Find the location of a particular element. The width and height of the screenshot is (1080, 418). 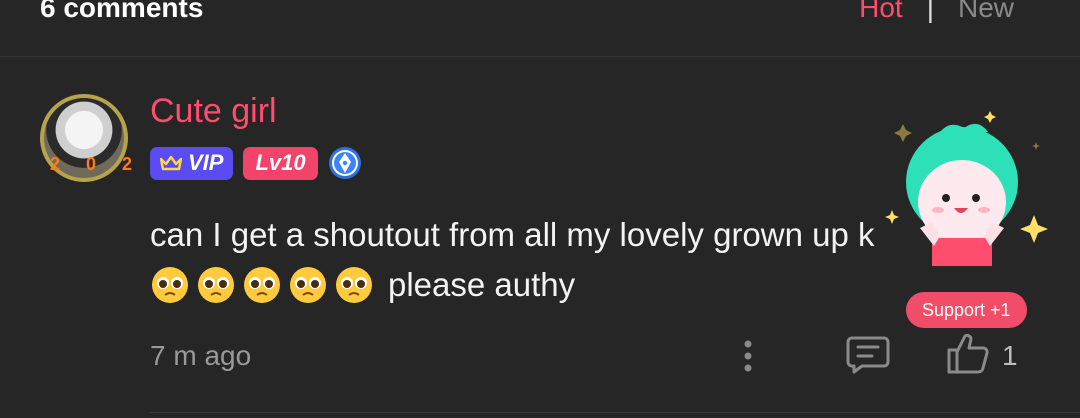

comment-text-trailing: please authy is located at coordinates (482, 284).